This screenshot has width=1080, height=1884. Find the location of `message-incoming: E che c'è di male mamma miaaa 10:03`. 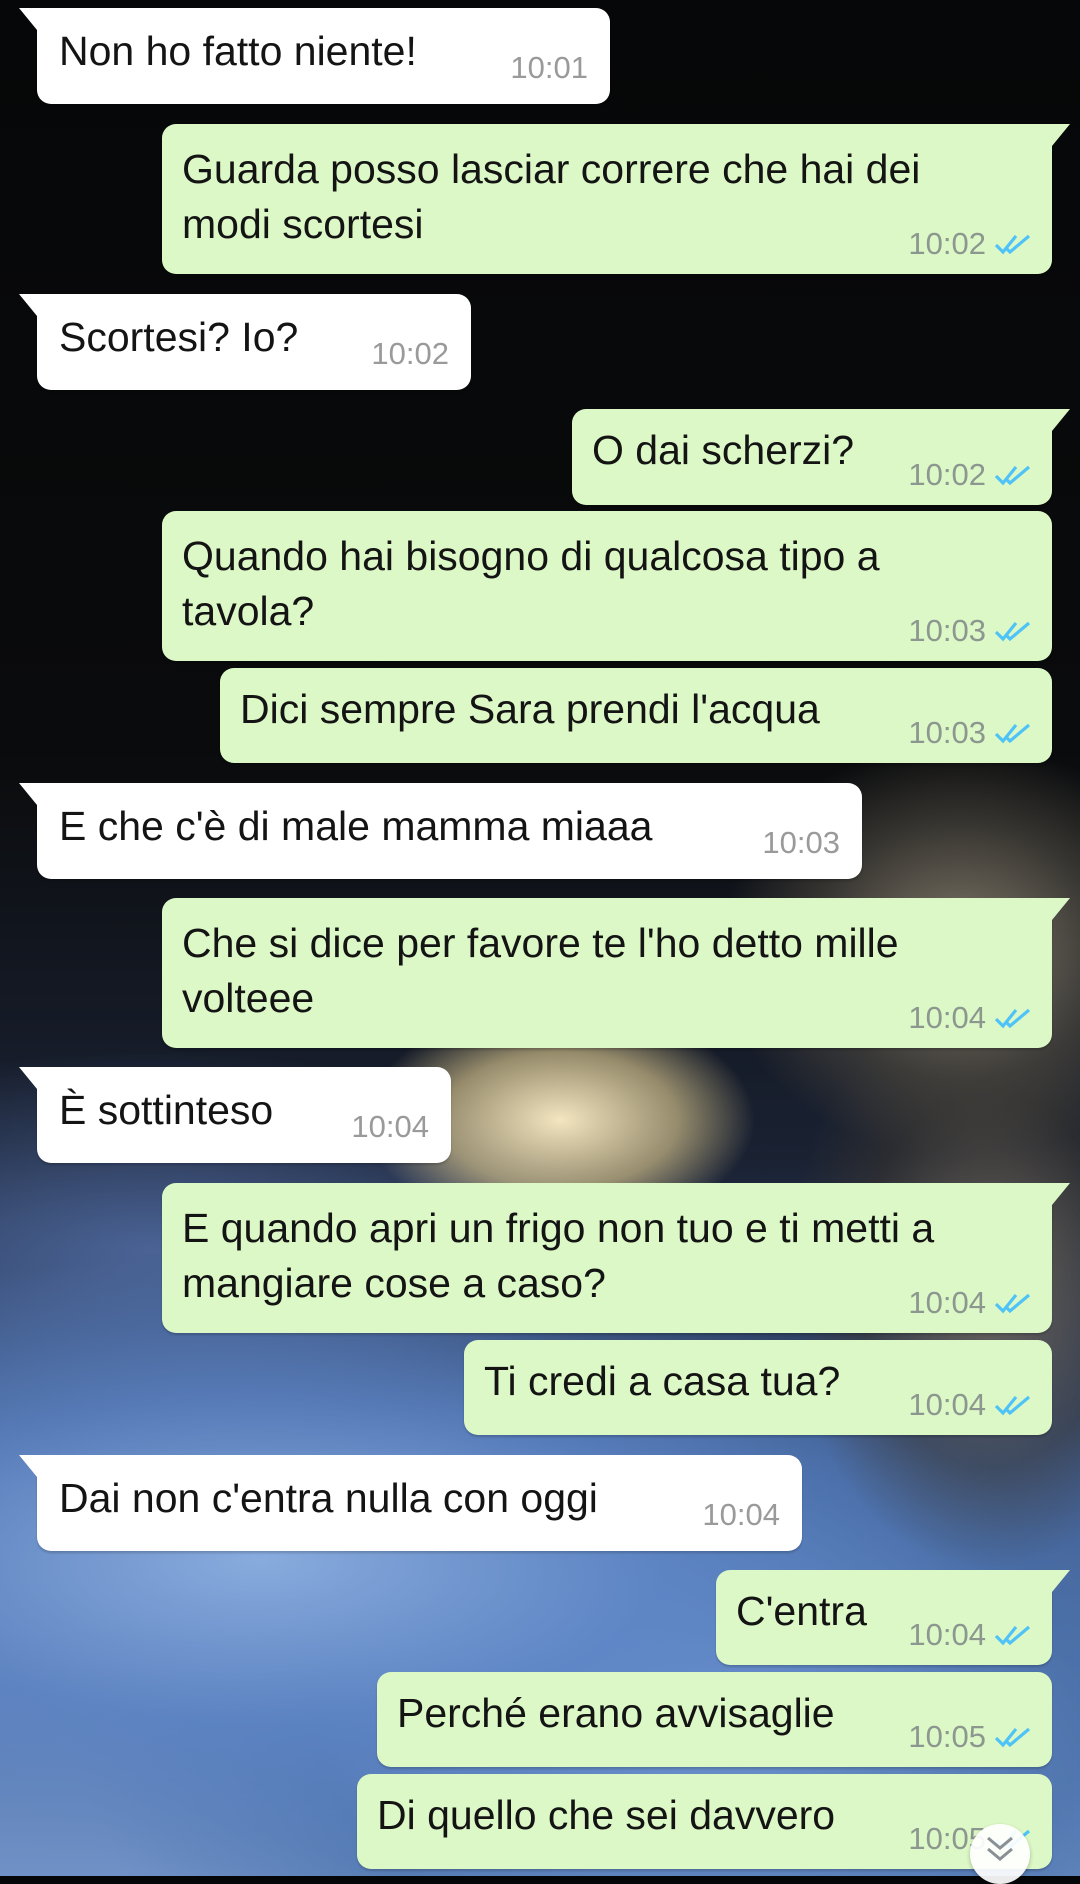

message-incoming: E che c'è di male mamma miaaa 10:03 is located at coordinates (440, 831).